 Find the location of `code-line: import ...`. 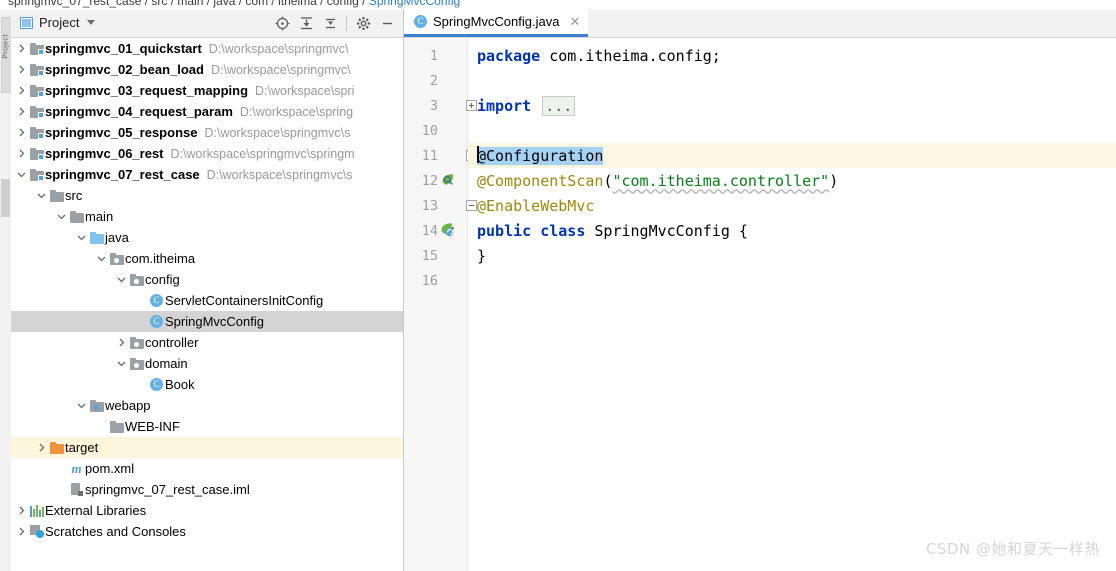

code-line: import ... is located at coordinates (792, 105).